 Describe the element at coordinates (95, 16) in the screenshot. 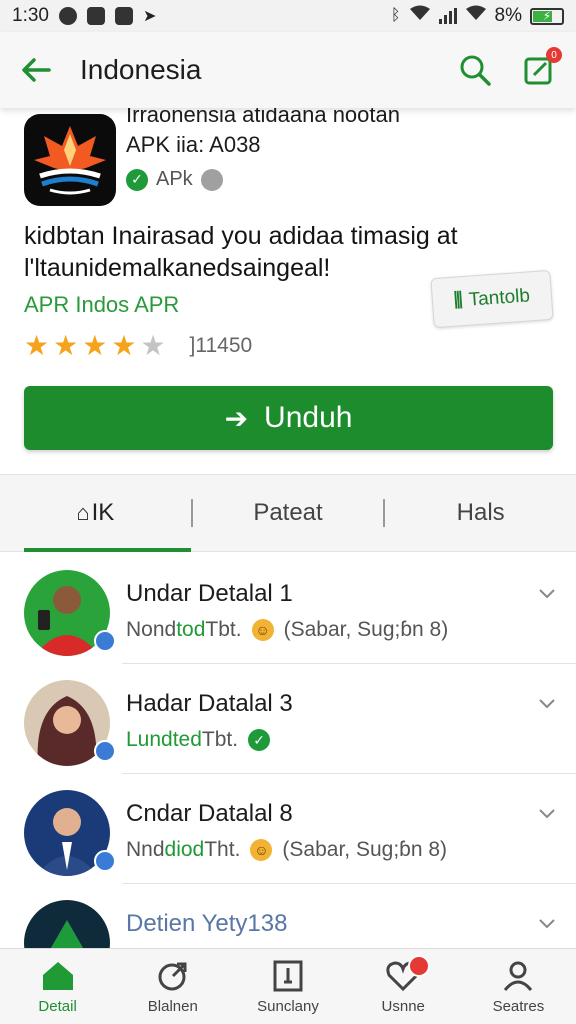

I see `app-notification-icon` at that location.